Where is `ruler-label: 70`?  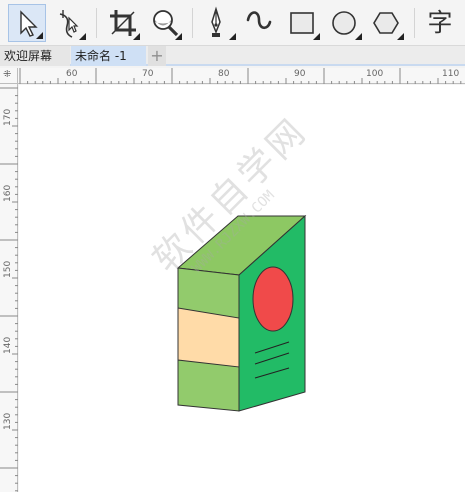 ruler-label: 70 is located at coordinates (148, 74).